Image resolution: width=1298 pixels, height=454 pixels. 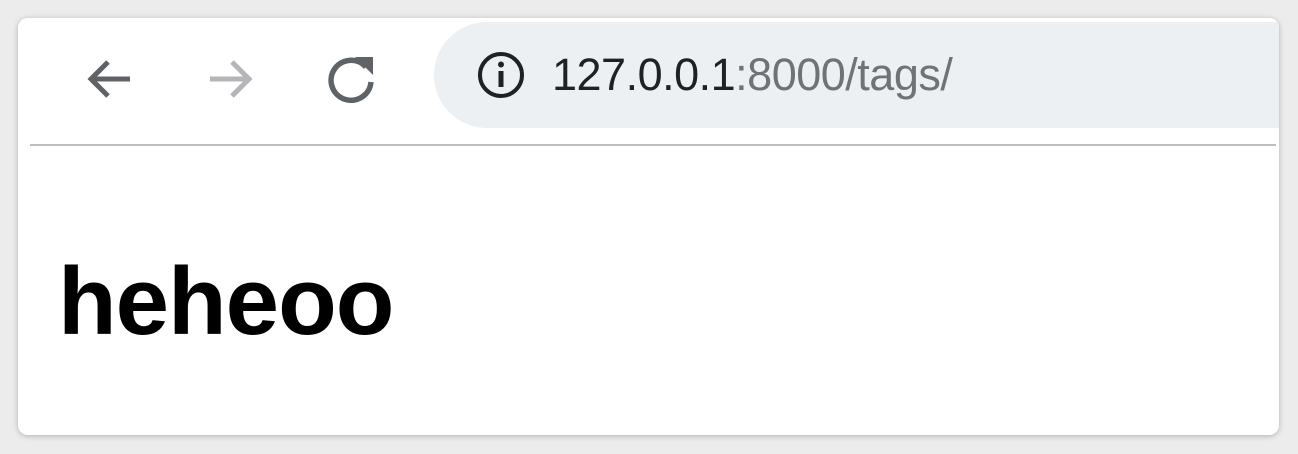 I want to click on reload-icon, so click(x=351, y=80).